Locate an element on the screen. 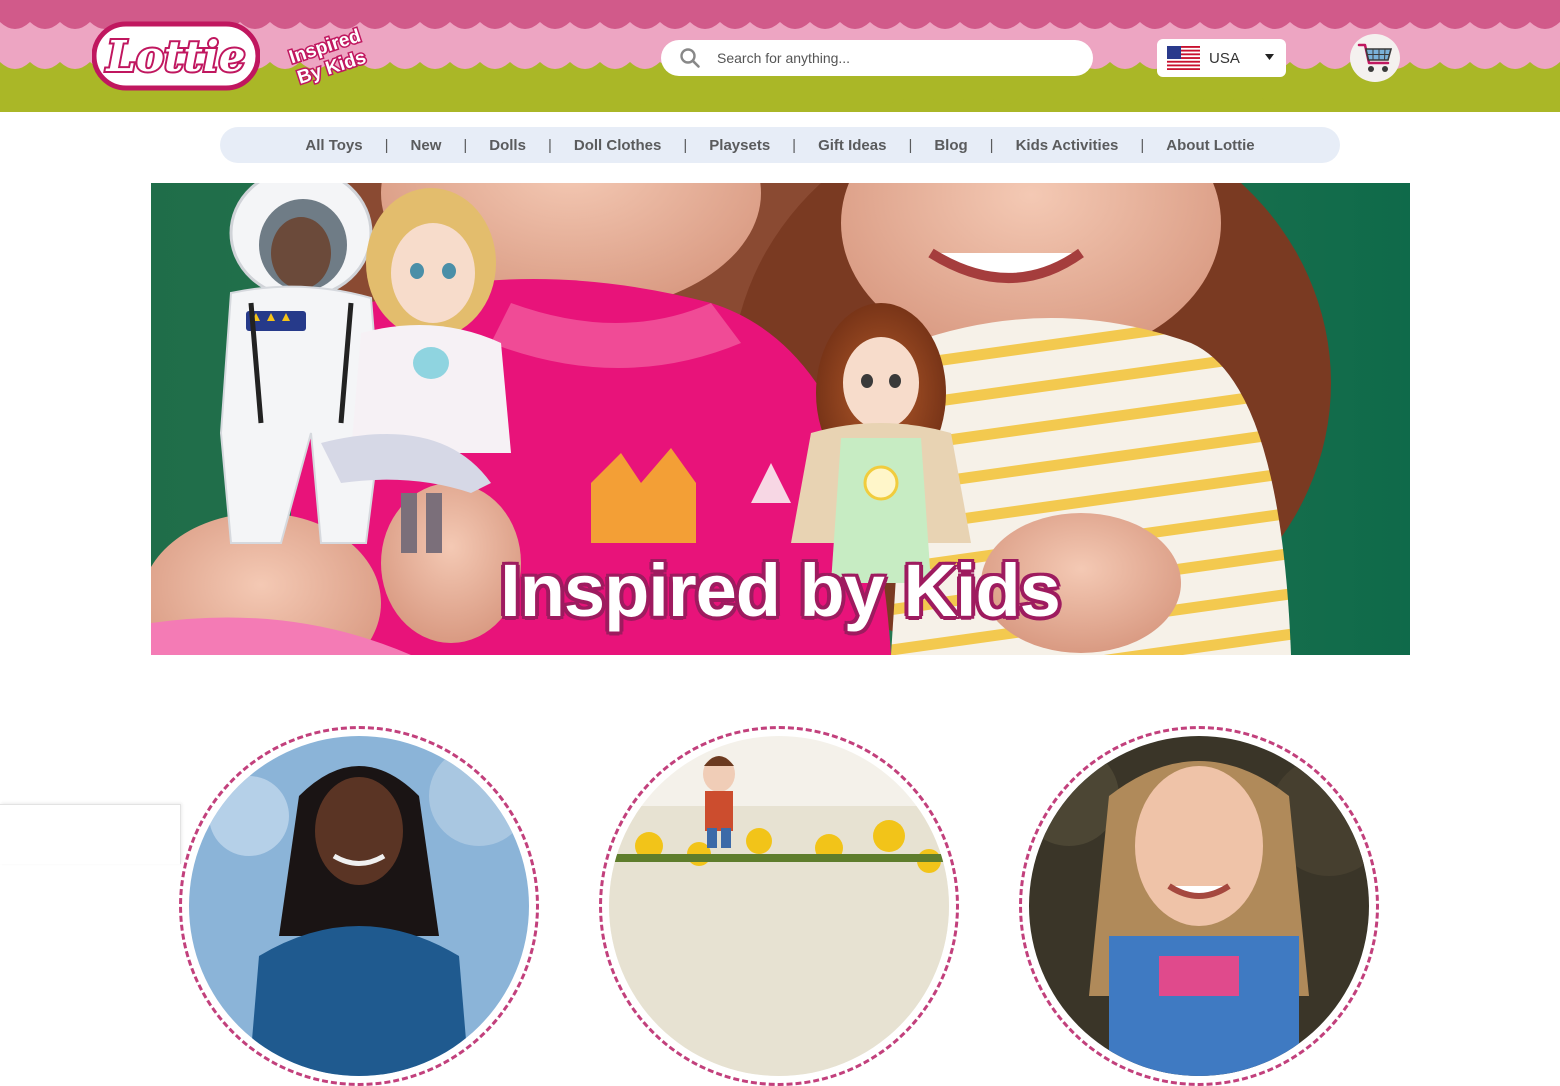 The height and width of the screenshot is (1086, 1560). floating-widget is located at coordinates (90, 834).